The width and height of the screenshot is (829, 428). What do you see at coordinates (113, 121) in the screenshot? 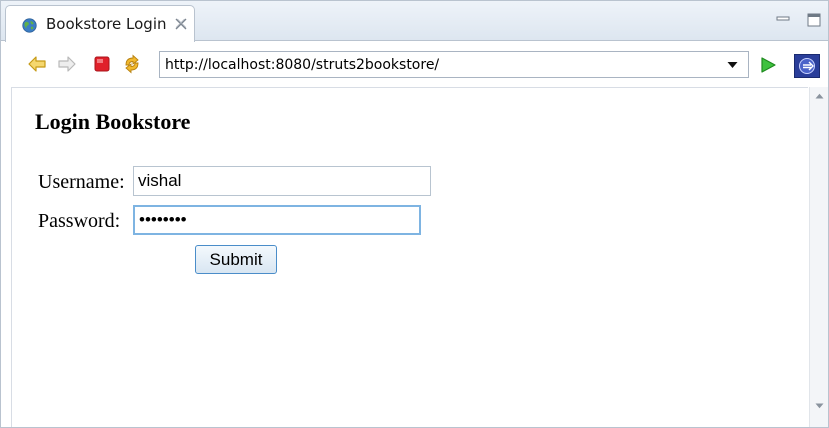
I see `page-title: Login Bookstore` at bounding box center [113, 121].